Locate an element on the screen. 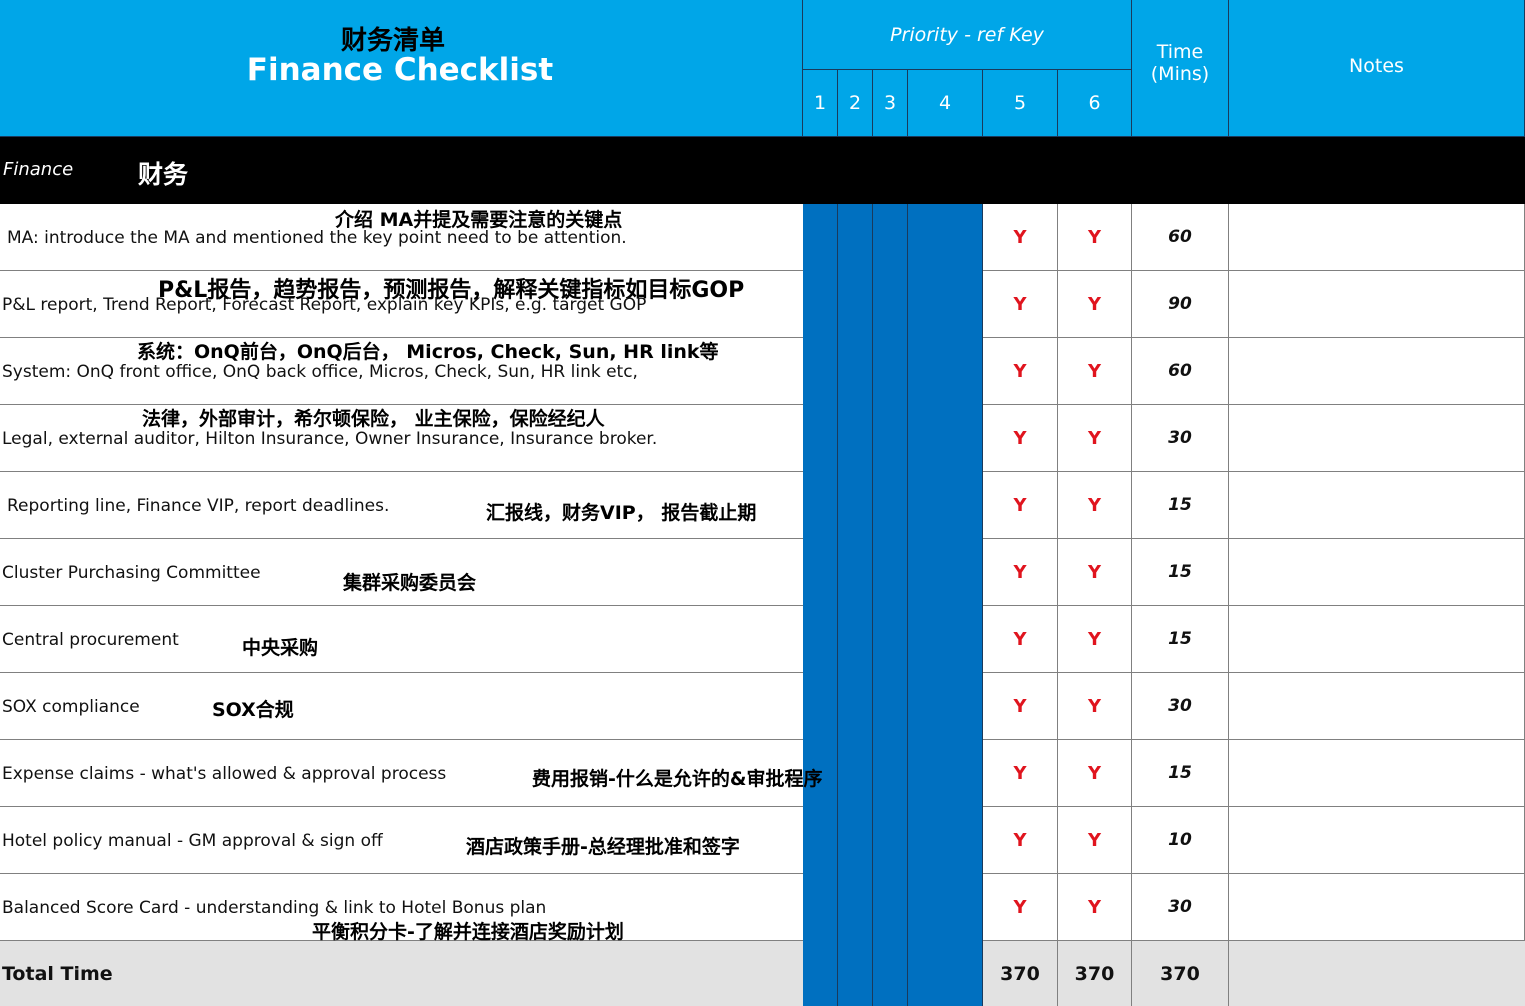 The width and height of the screenshot is (1525, 1006). time-header: Time (Mins) is located at coordinates (1180, 68).